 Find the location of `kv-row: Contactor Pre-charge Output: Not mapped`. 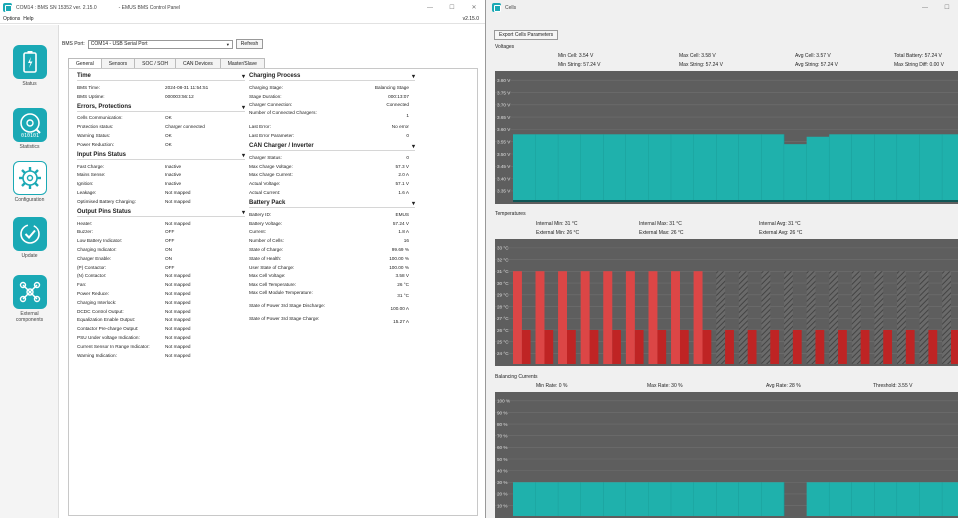

kv-row: Contactor Pre-charge Output: Not mapped is located at coordinates (161, 328).